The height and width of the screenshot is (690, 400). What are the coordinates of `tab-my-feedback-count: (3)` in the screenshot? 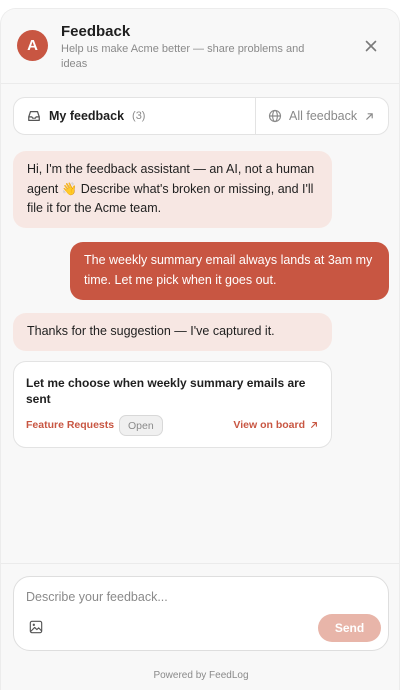 It's located at (139, 116).